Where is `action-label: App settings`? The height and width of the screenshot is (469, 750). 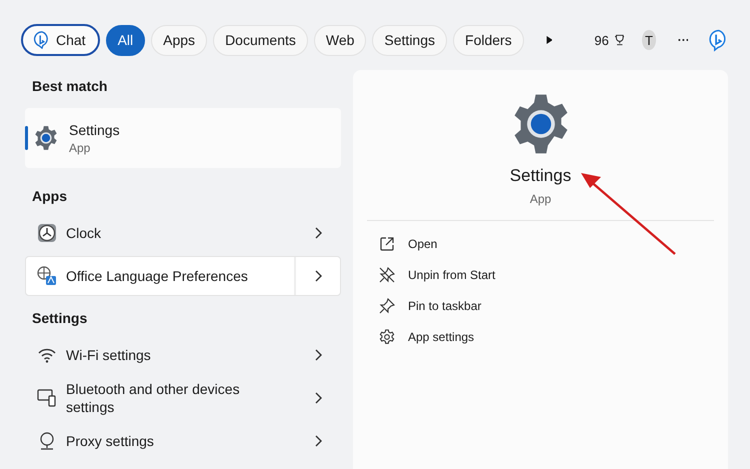
action-label: App settings is located at coordinates (441, 337).